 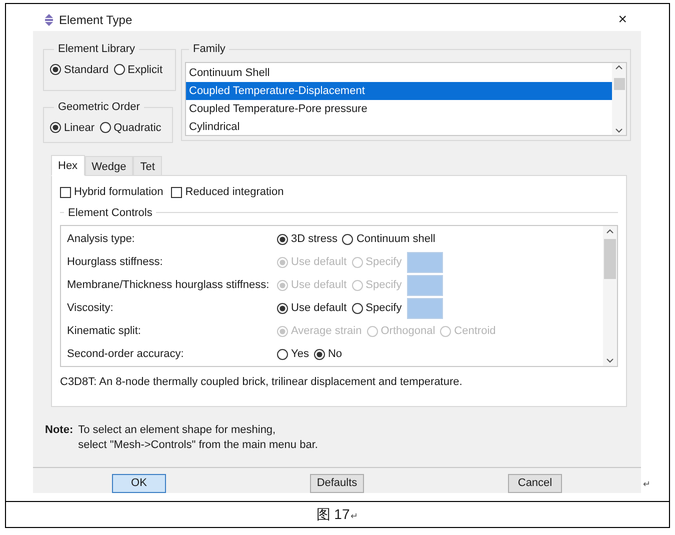 What do you see at coordinates (86, 70) in the screenshot?
I see `radio-label: Standard` at bounding box center [86, 70].